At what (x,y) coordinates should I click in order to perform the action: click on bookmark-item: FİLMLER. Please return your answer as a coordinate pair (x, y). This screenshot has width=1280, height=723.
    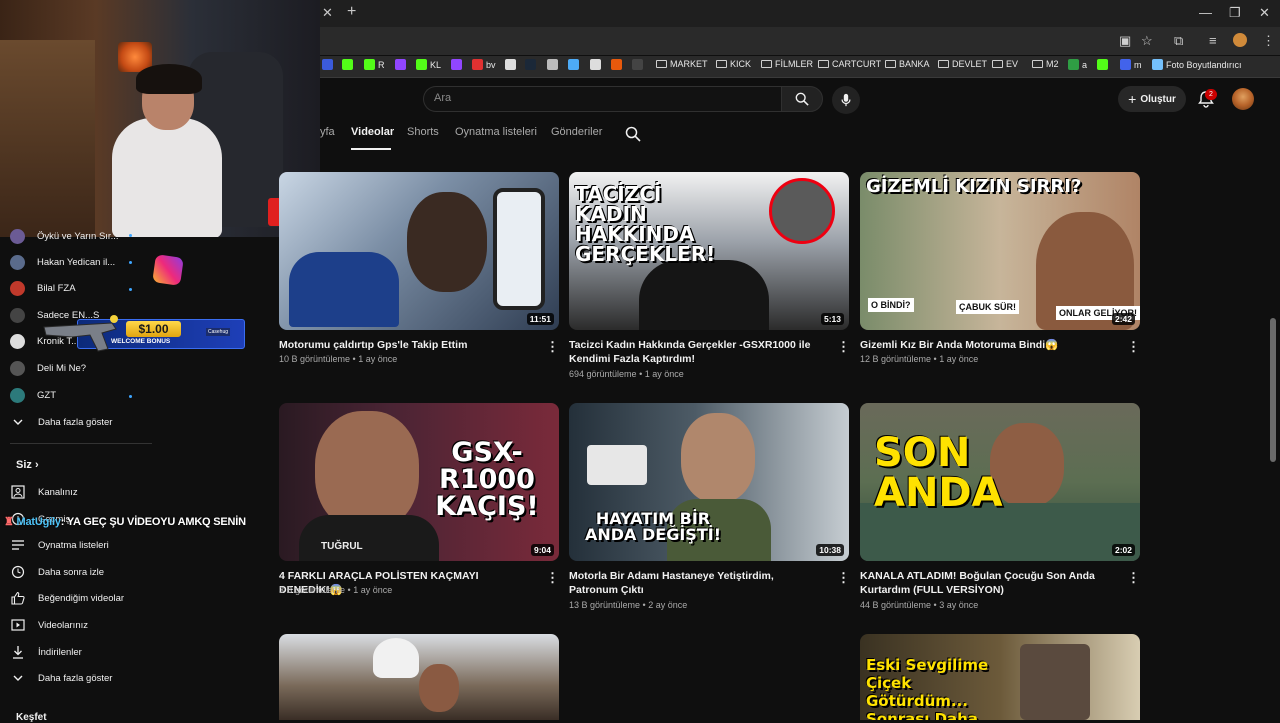
    Looking at the image, I should click on (787, 64).